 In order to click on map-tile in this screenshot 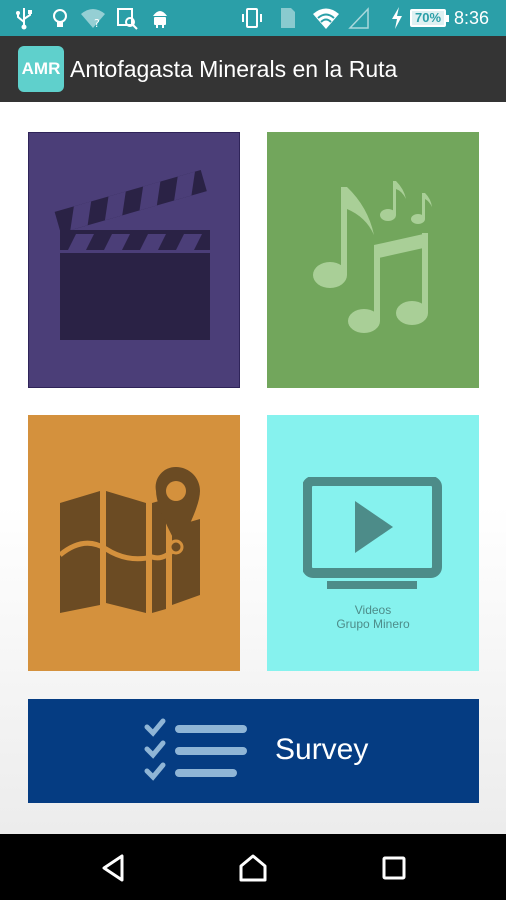, I will do `click(134, 543)`.